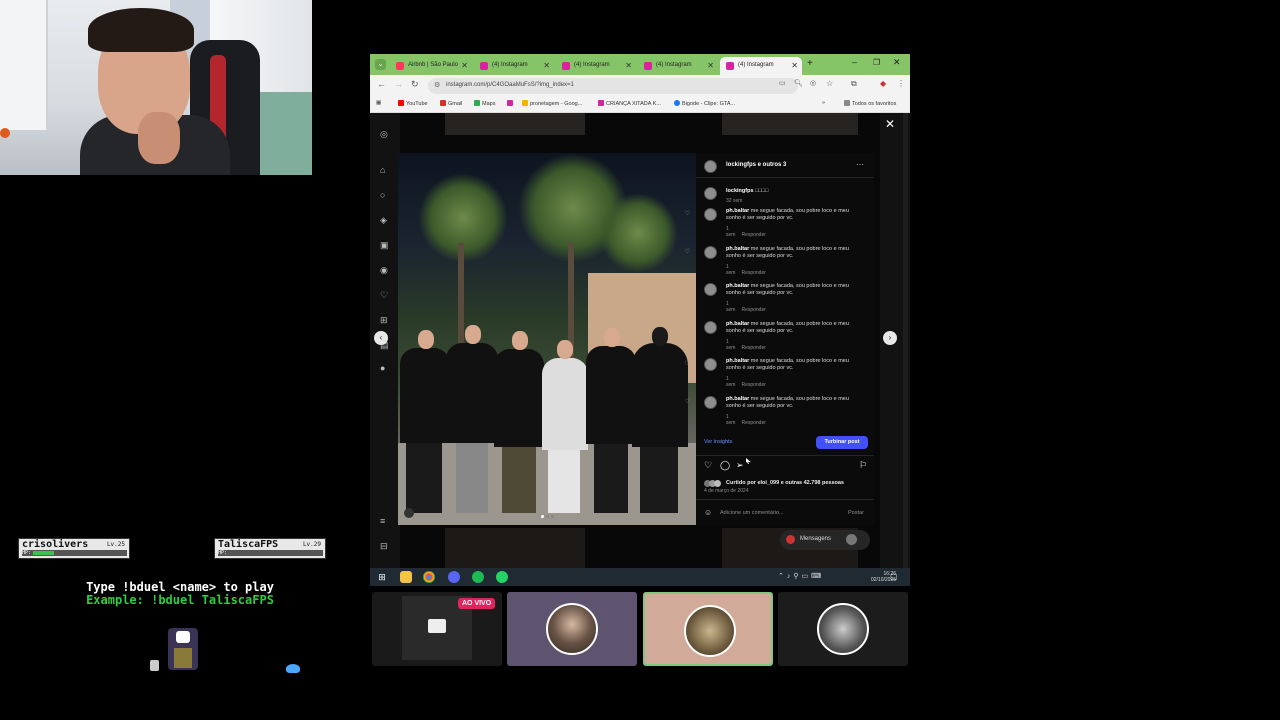 This screenshot has height=720, width=1280. I want to click on header-avatar, so click(710, 166).